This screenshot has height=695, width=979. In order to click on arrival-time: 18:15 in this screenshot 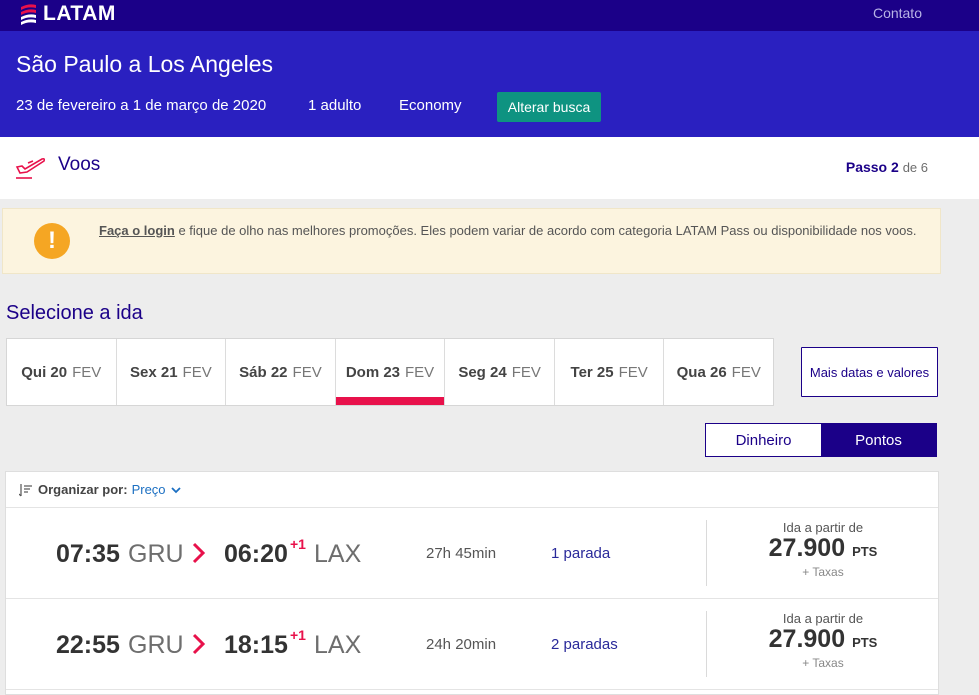, I will do `click(256, 645)`.